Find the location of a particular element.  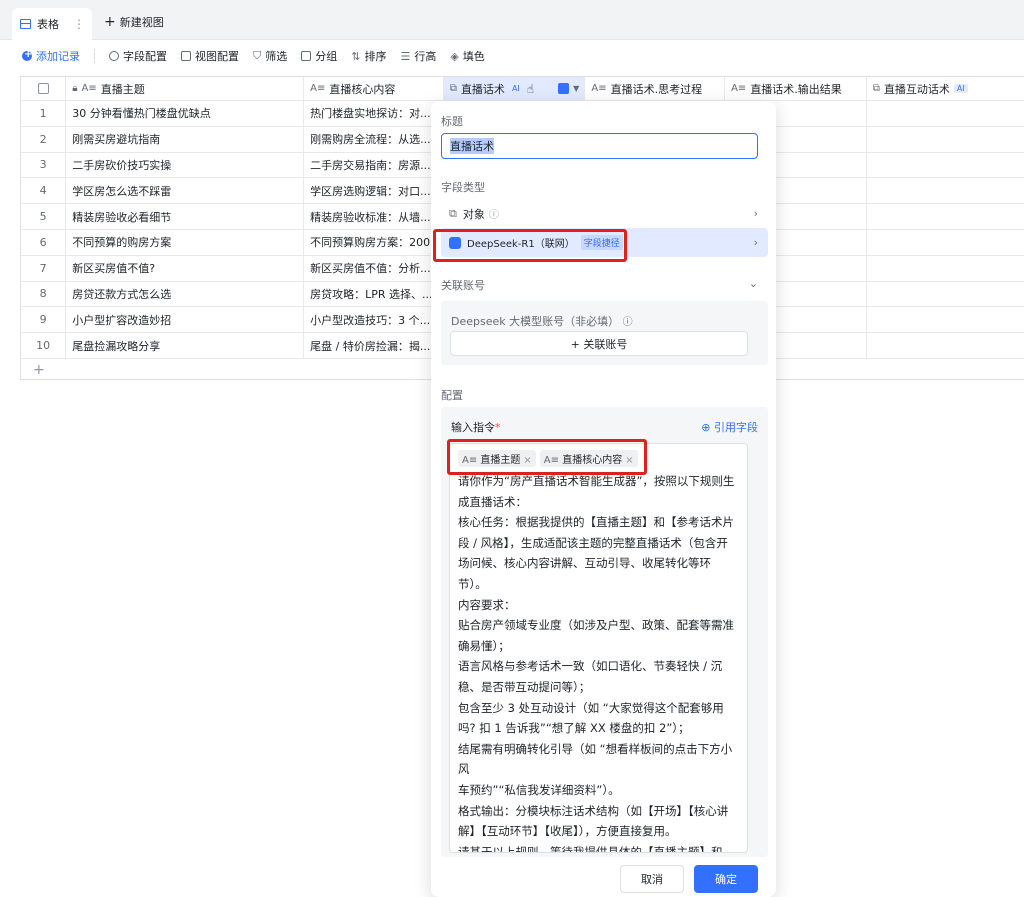

cell-topic: 不同预算的购房方案 is located at coordinates (185, 242).